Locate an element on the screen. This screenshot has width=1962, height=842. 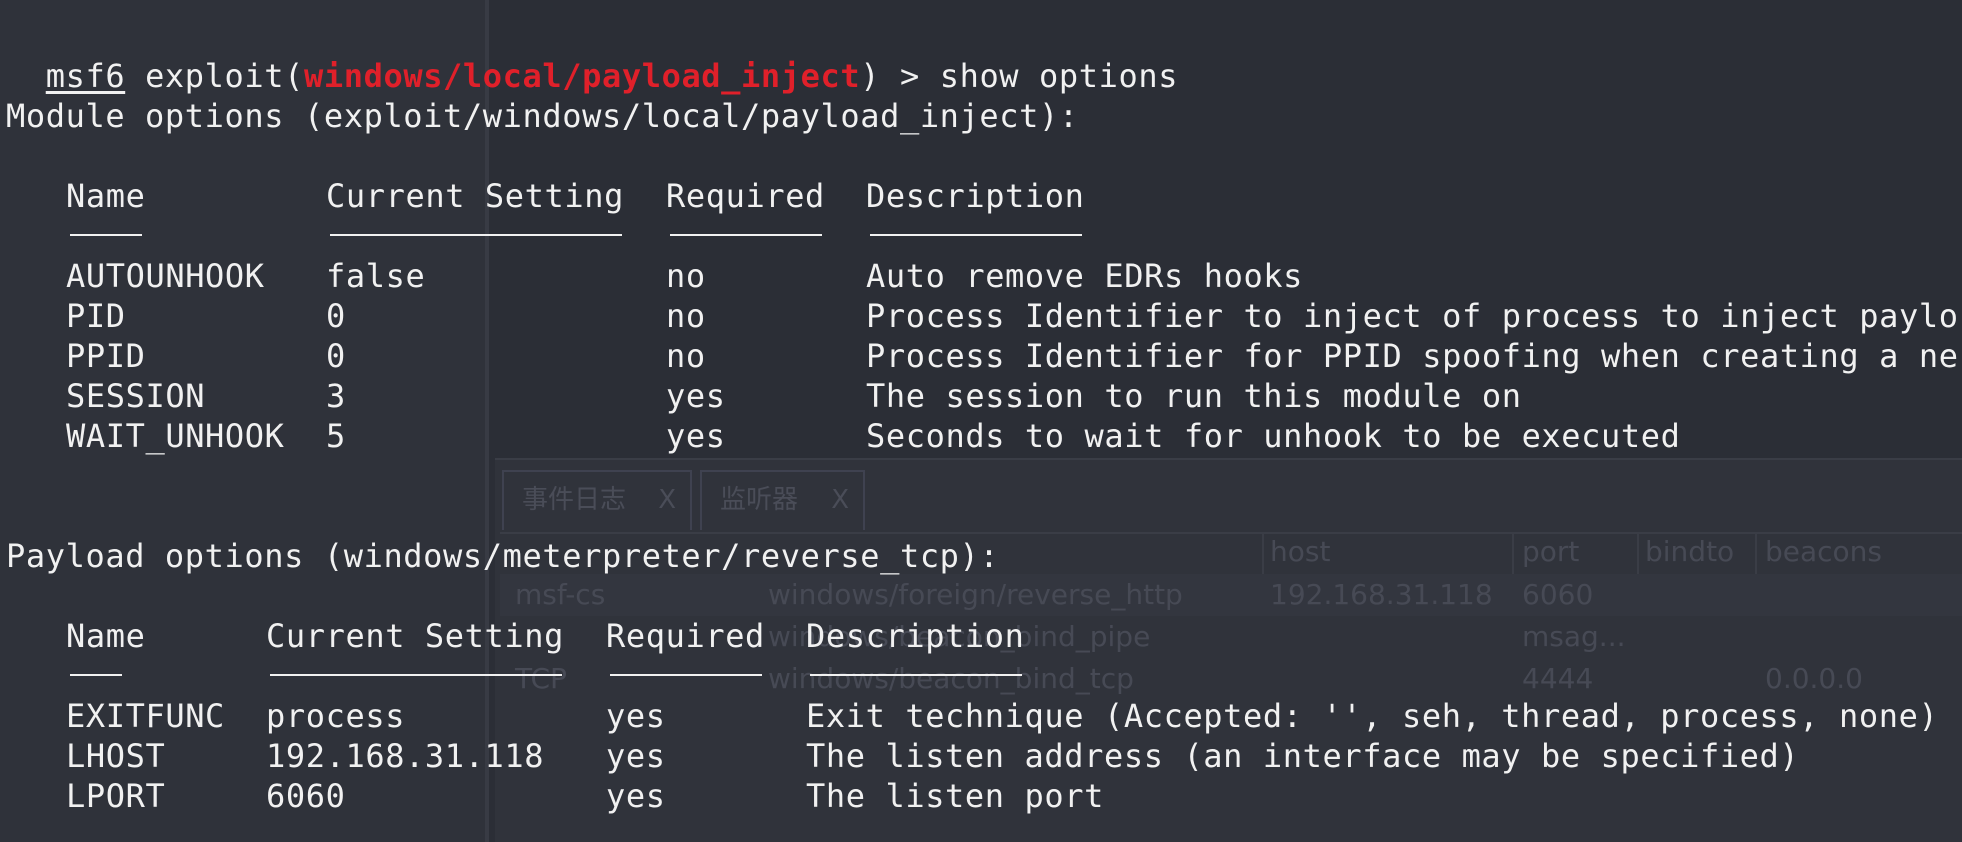
option-name: PPID is located at coordinates (106, 356).